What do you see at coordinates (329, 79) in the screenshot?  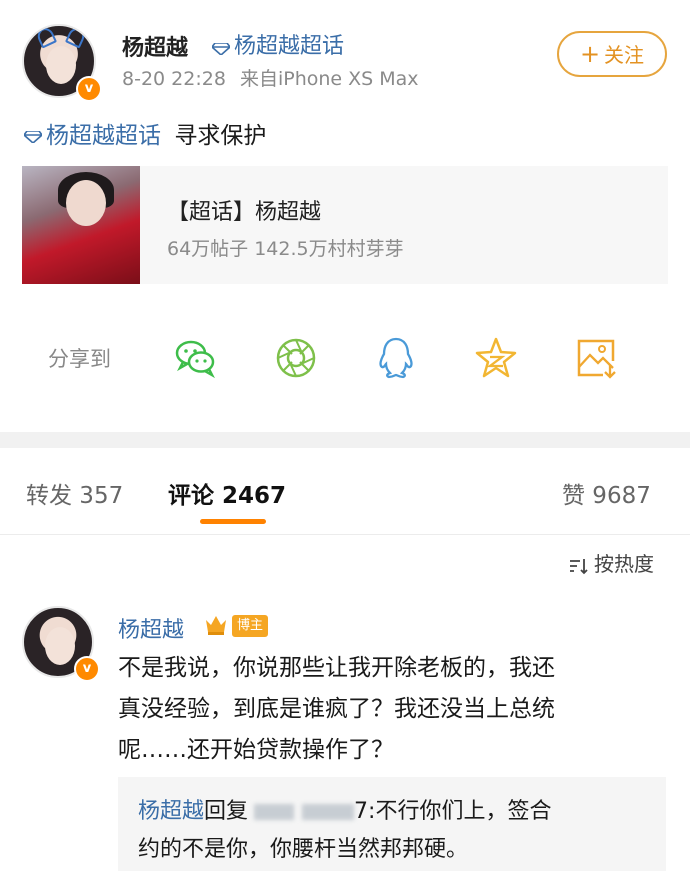 I see `post-source: 来自iPhone XS Max` at bounding box center [329, 79].